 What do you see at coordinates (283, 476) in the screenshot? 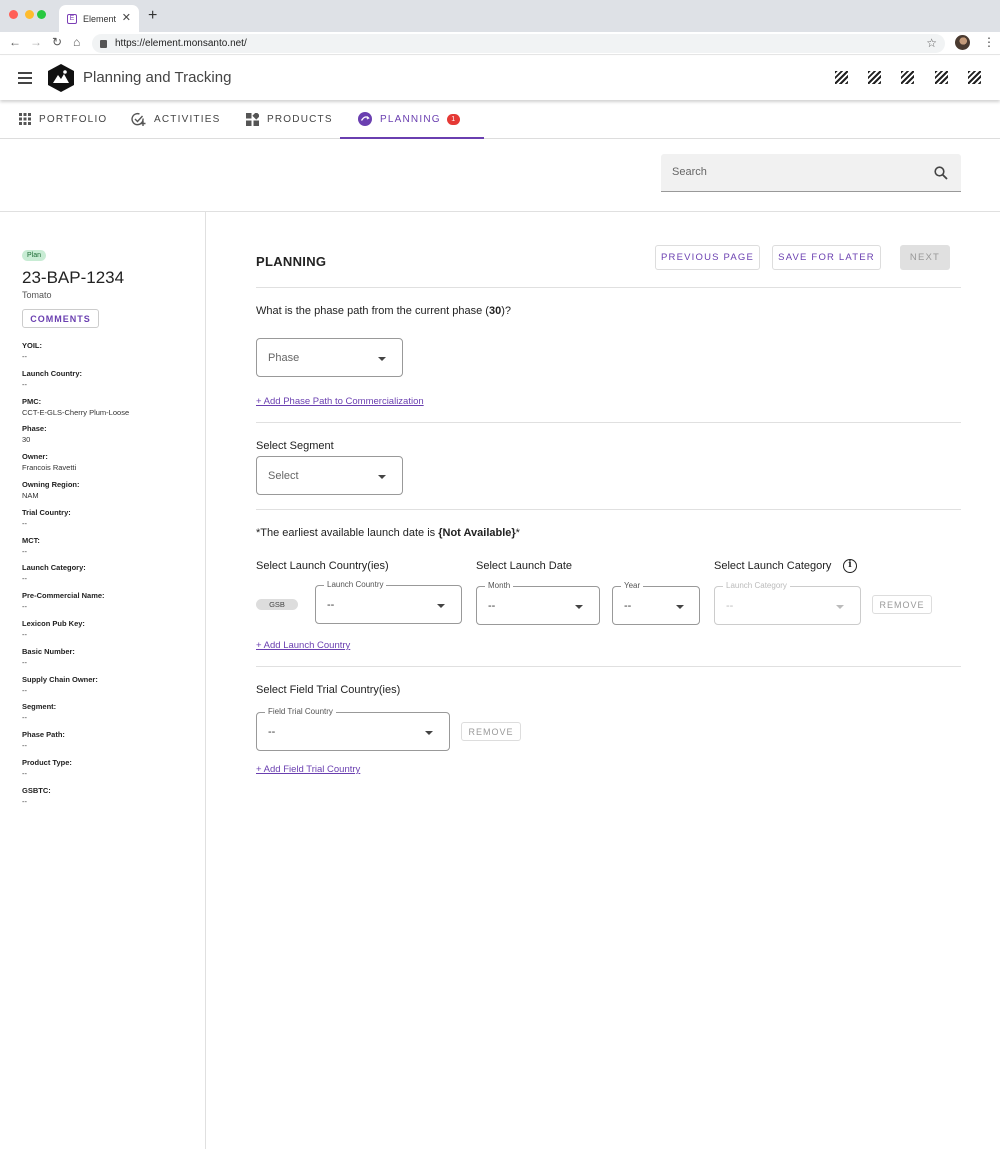
I see `segment-select-value: Select` at bounding box center [283, 476].